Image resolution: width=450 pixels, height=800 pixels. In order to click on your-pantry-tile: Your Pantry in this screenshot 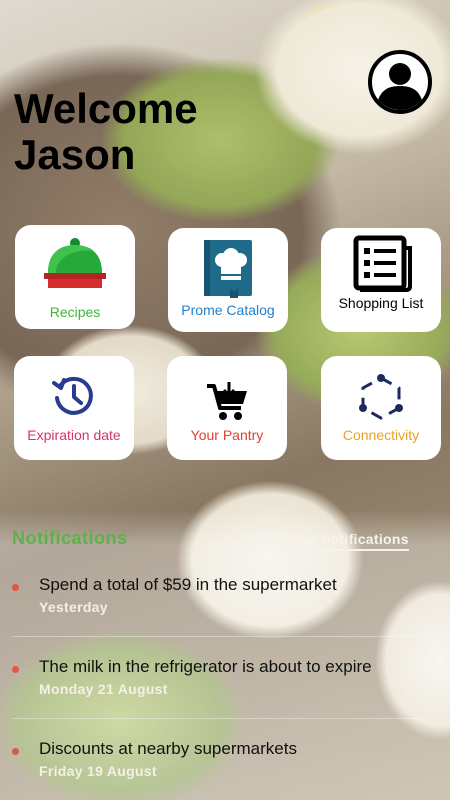, I will do `click(227, 408)`.